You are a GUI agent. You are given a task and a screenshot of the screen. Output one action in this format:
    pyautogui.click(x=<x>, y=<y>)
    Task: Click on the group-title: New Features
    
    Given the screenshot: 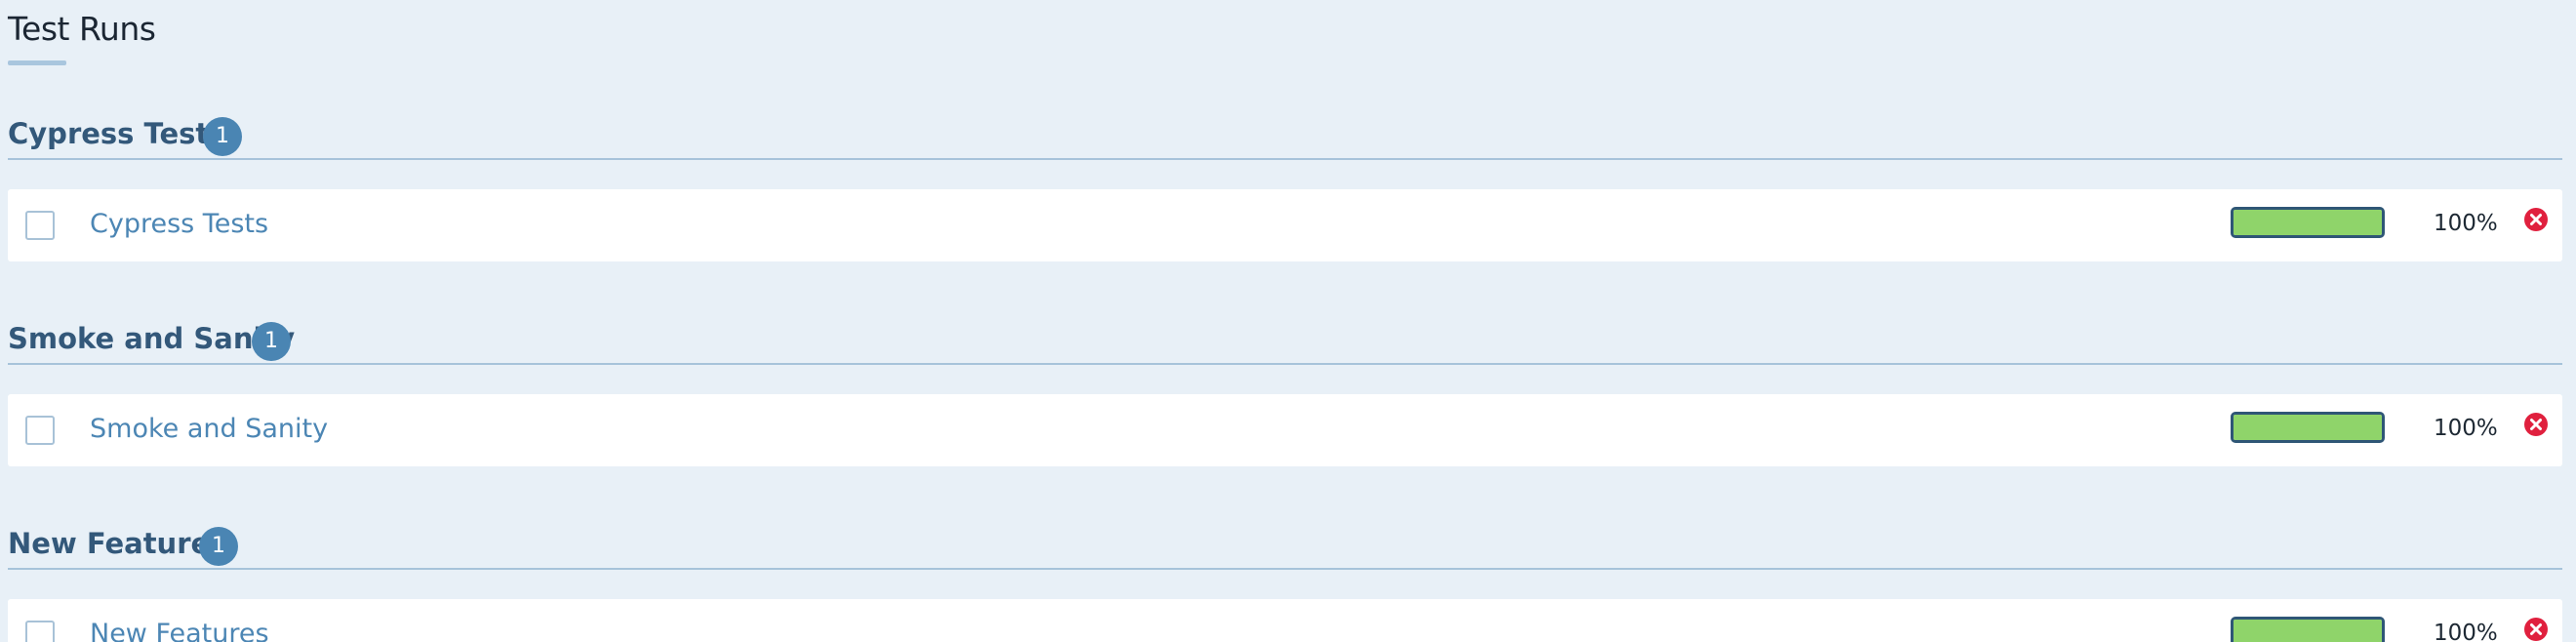 What is the action you would take?
    pyautogui.click(x=117, y=543)
    